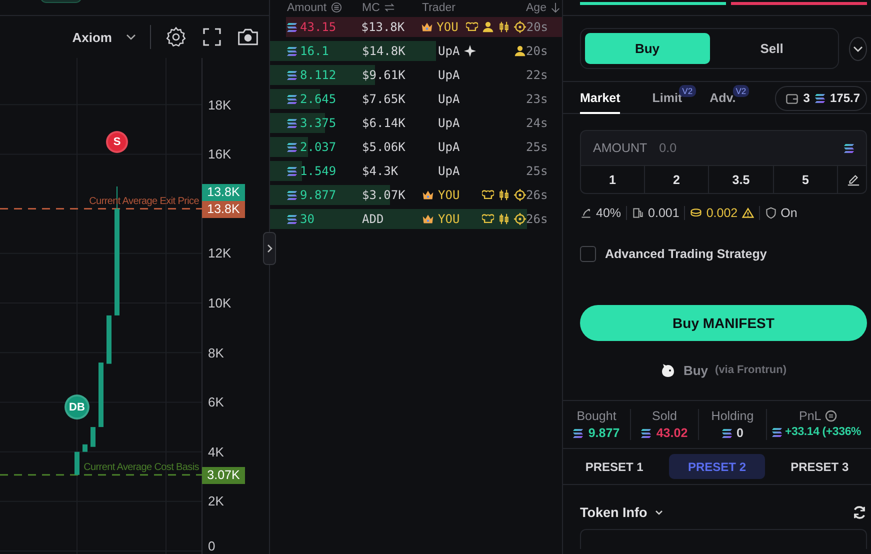 The width and height of the screenshot is (871, 554). I want to click on frontrun-note: (via Frontrun), so click(751, 370).